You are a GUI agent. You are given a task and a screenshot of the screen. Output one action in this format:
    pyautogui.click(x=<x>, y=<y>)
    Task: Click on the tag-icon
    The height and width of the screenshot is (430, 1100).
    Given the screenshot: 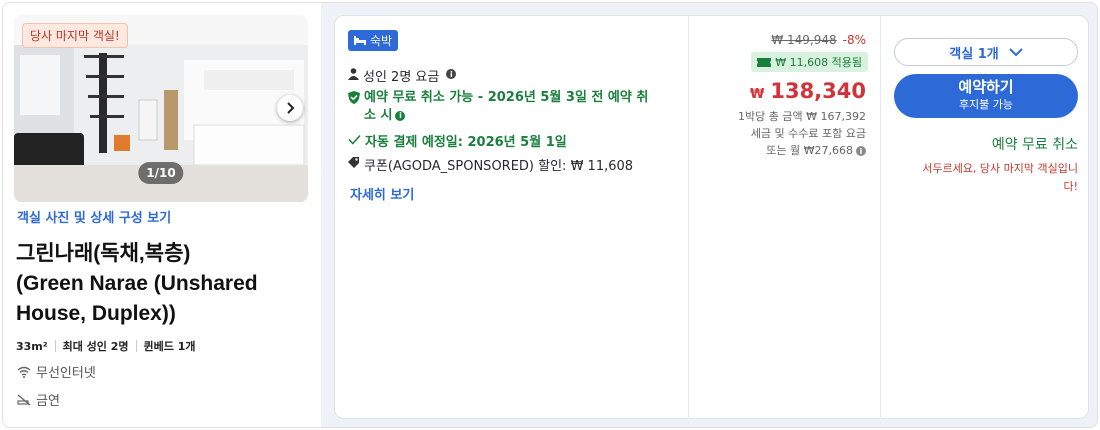 What is the action you would take?
    pyautogui.click(x=353, y=162)
    